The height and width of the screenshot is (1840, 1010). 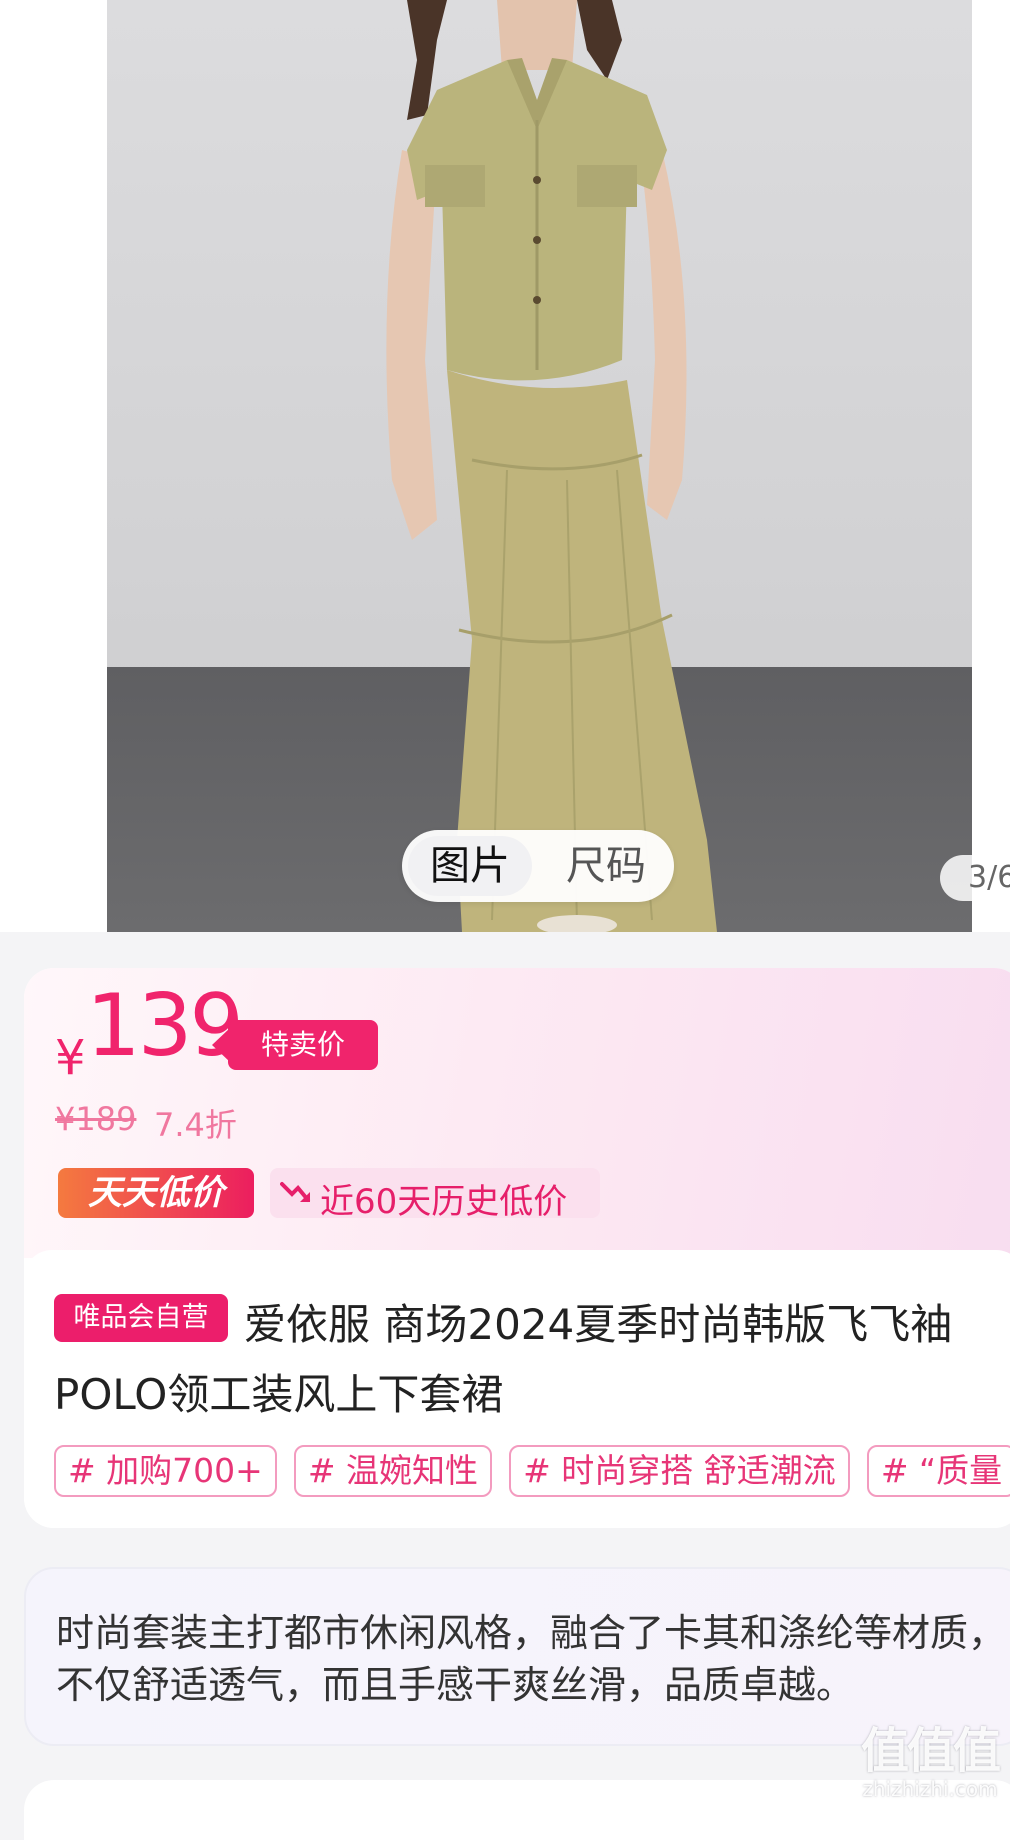 What do you see at coordinates (470, 866) in the screenshot?
I see `tab-images: 图片` at bounding box center [470, 866].